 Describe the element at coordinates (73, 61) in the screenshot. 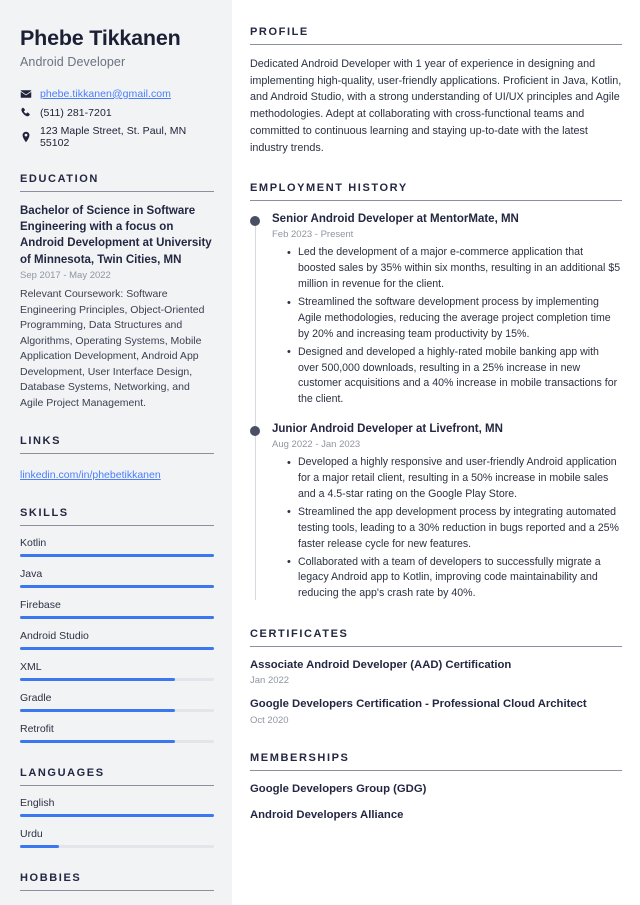

I see `candidate-job-title: Android Developer` at that location.